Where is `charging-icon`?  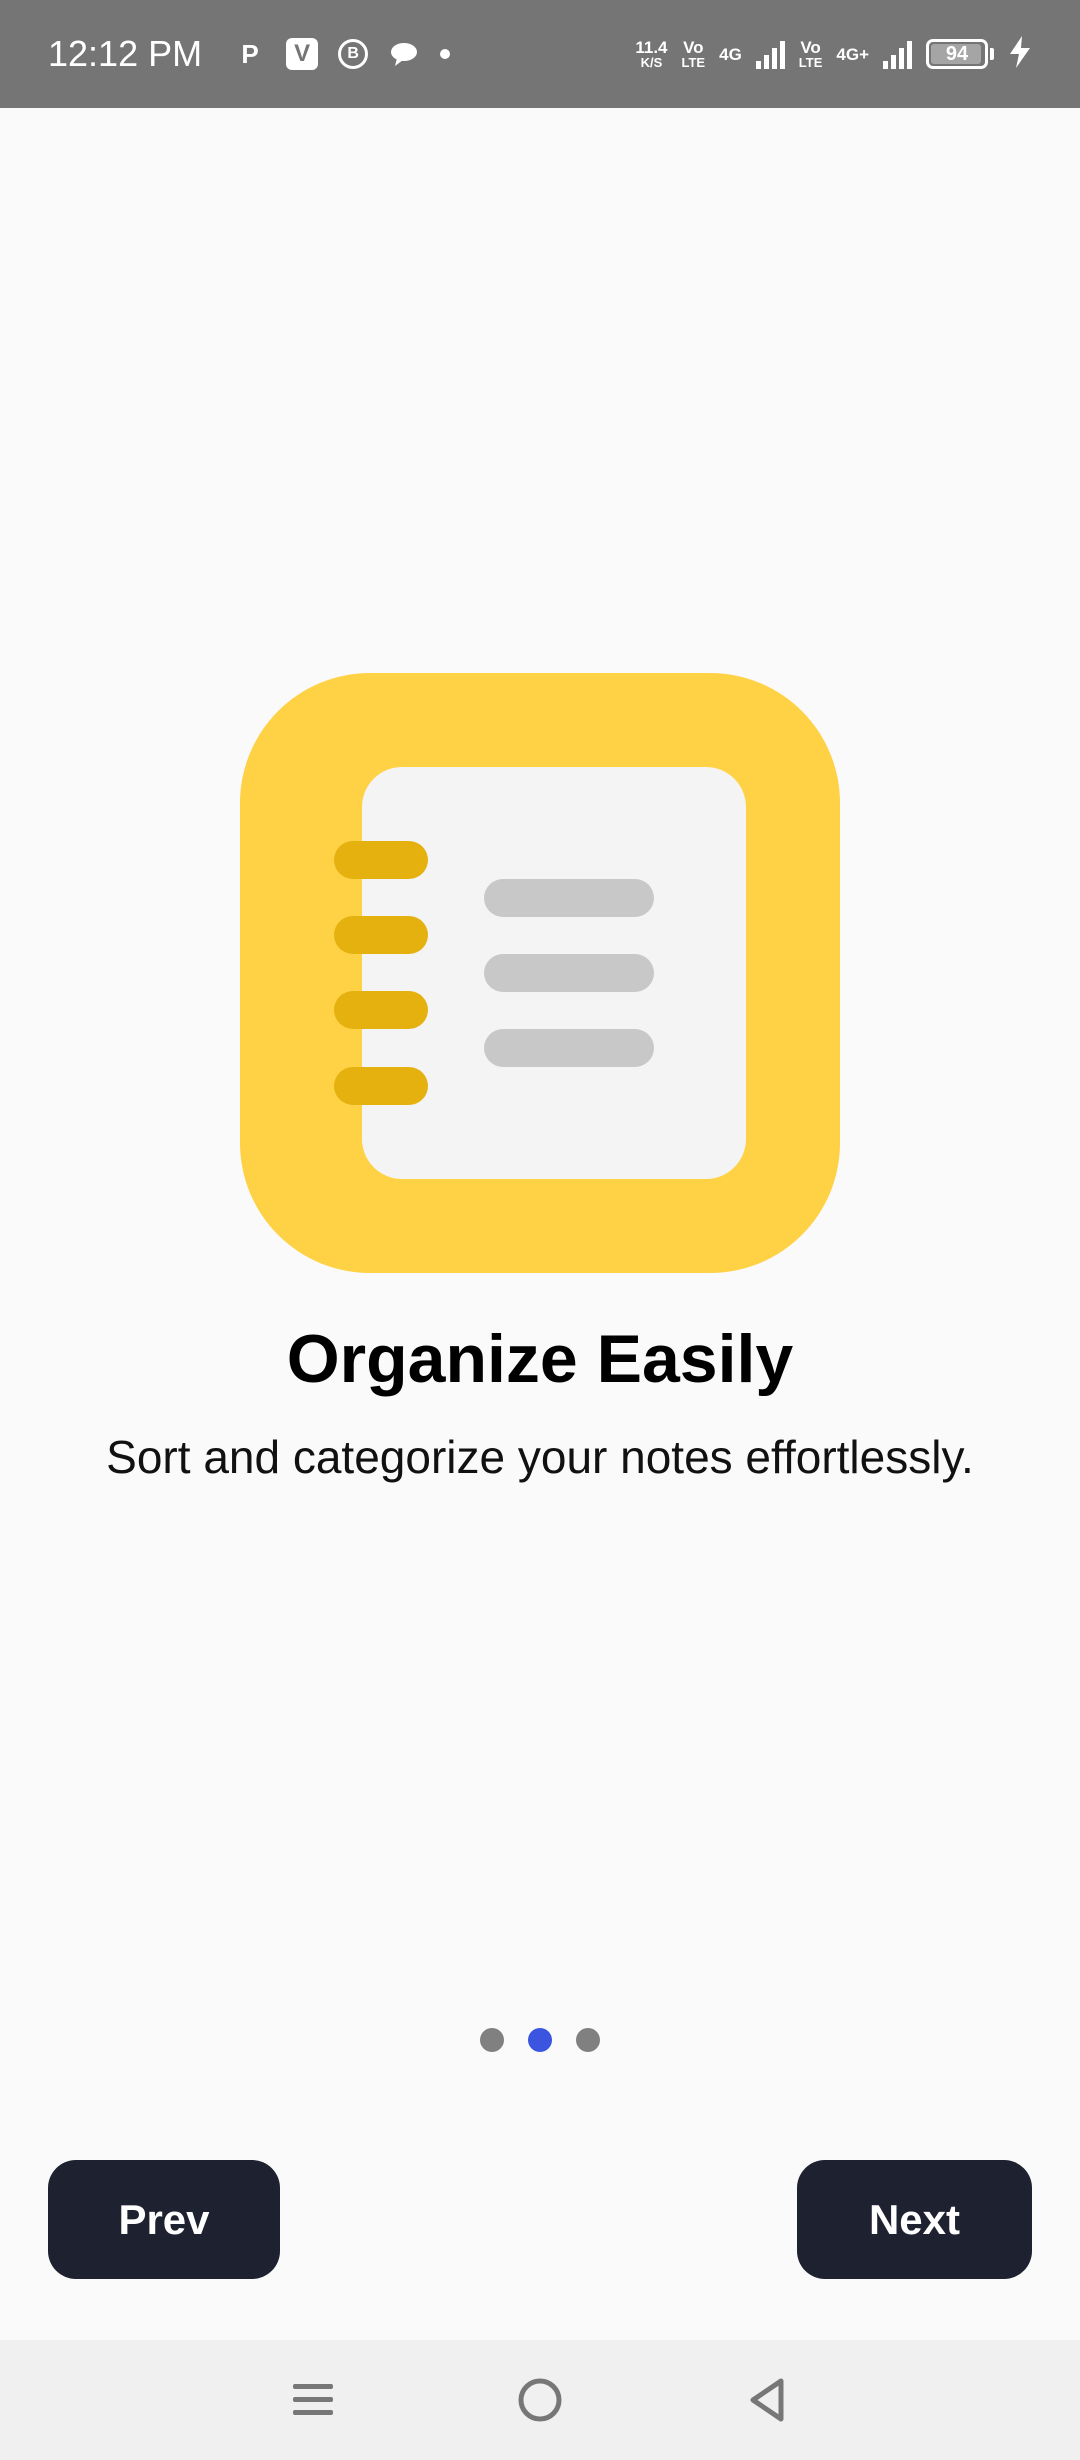
charging-icon is located at coordinates (1020, 54).